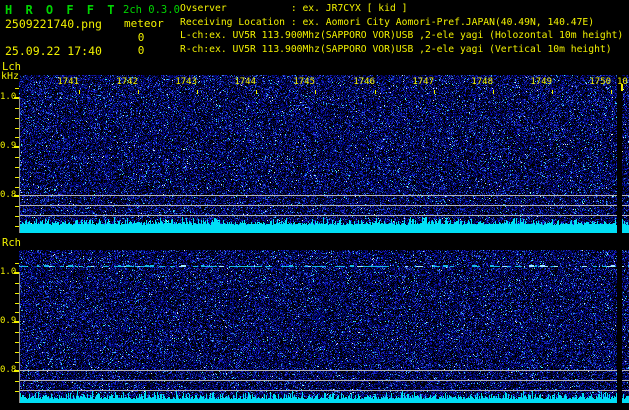 This screenshot has height=410, width=629. What do you see at coordinates (294, 8) in the screenshot?
I see `observer-line: Ovserver : ex. JR7CYX [ kid ]` at bounding box center [294, 8].